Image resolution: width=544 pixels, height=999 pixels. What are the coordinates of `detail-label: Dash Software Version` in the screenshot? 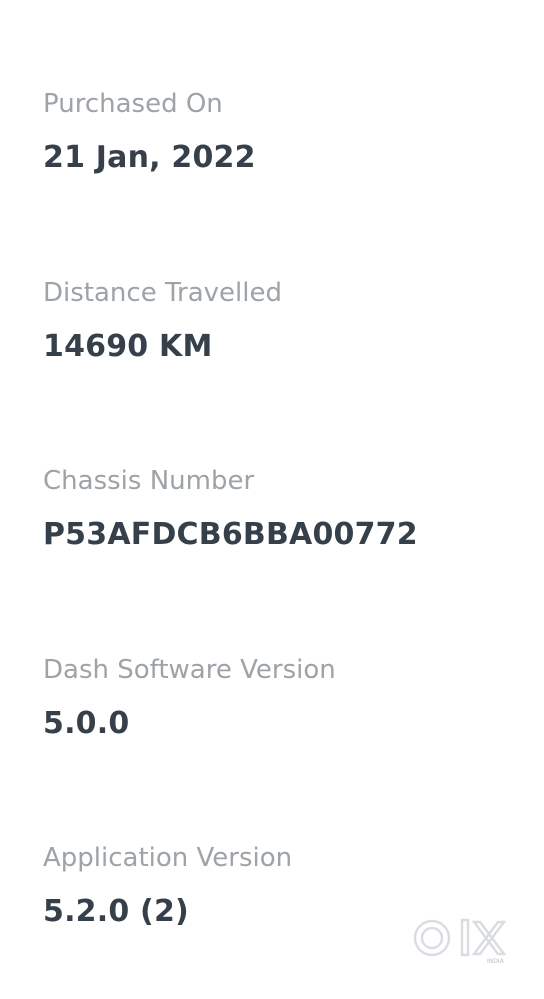 It's located at (189, 670).